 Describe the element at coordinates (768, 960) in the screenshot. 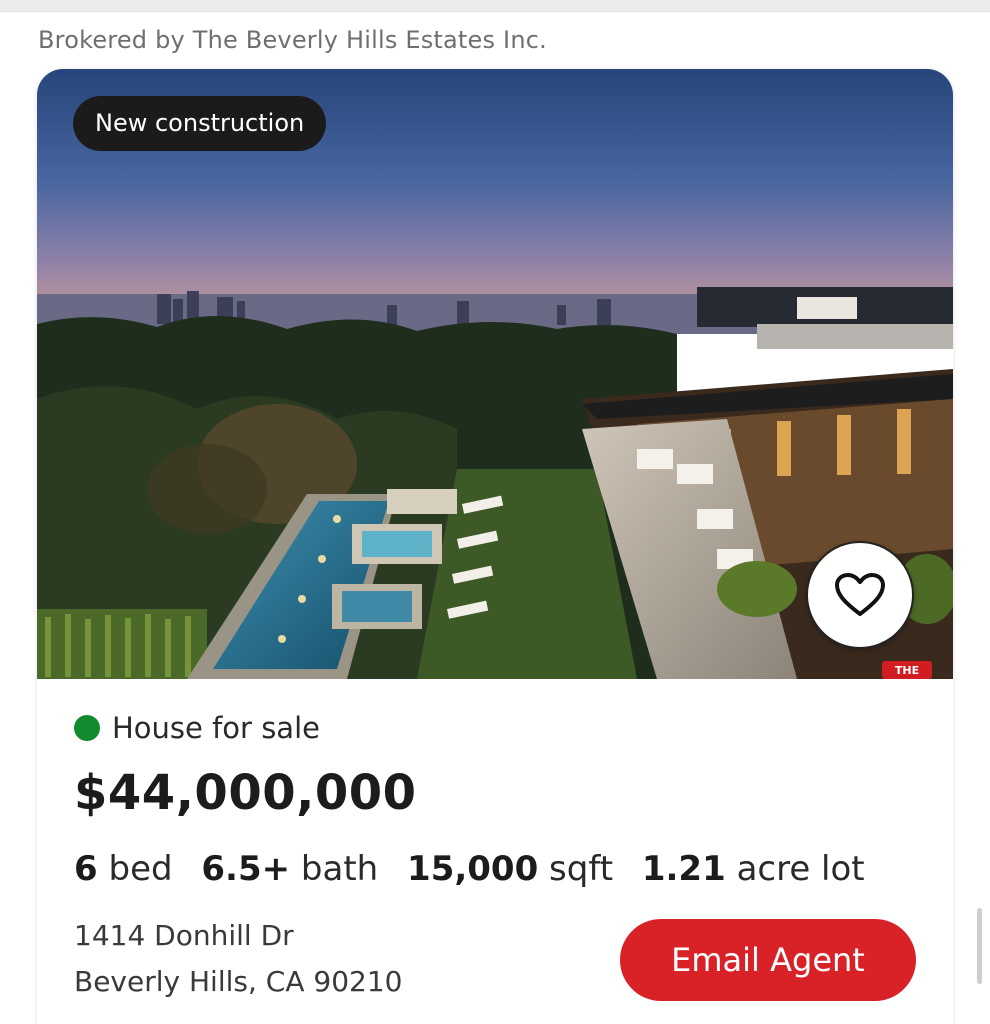

I see `email-agent-button: Email Agent` at that location.